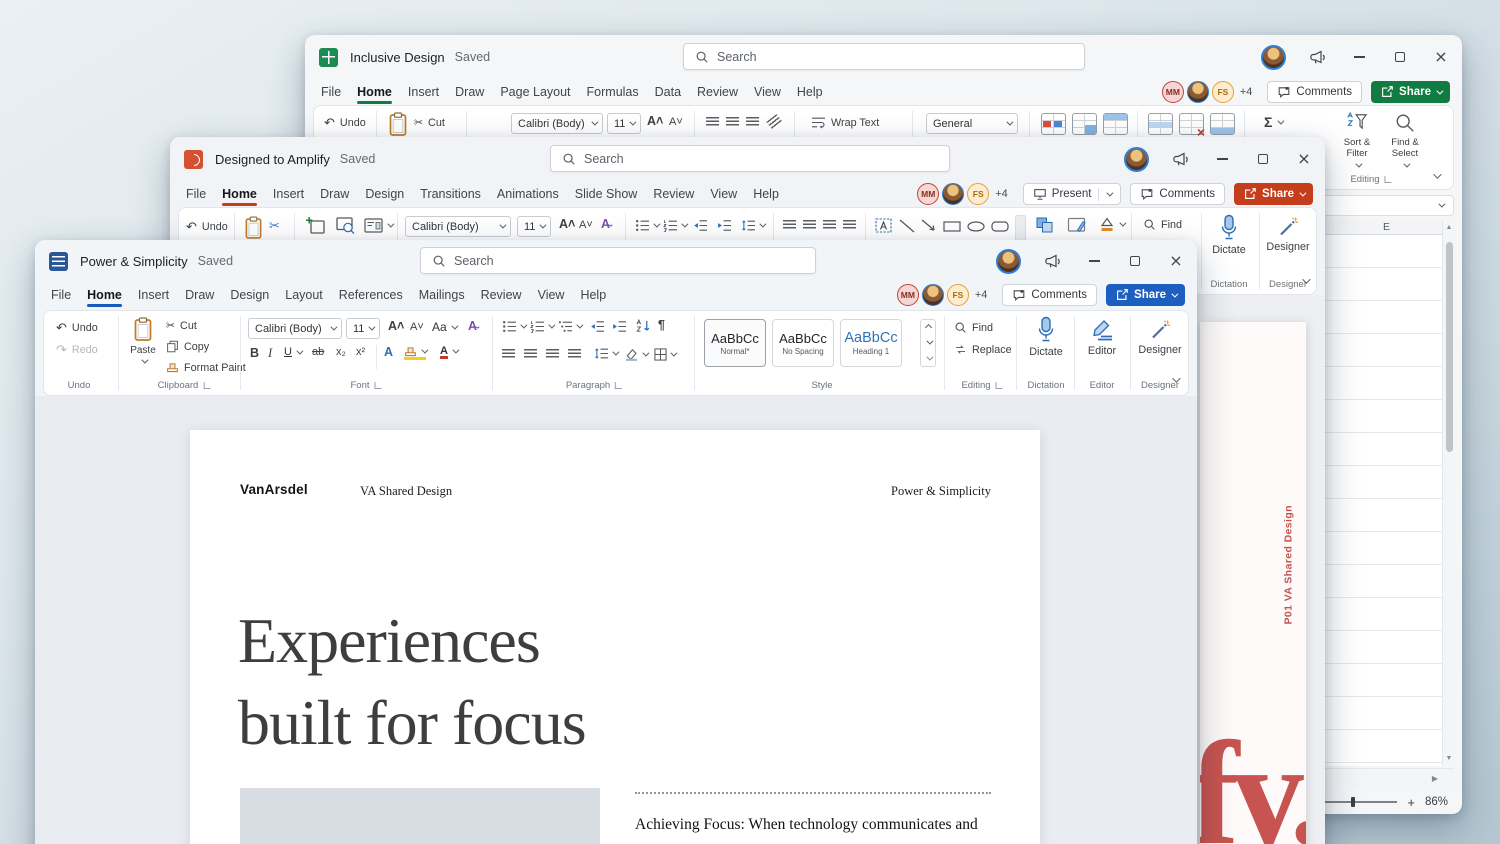 The width and height of the screenshot is (1500, 844). I want to click on word-maximize-button, so click(1135, 261).